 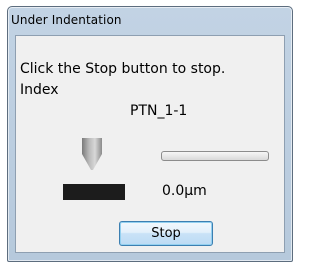 What do you see at coordinates (184, 191) in the screenshot?
I see `depth-readout: 0.0μm` at bounding box center [184, 191].